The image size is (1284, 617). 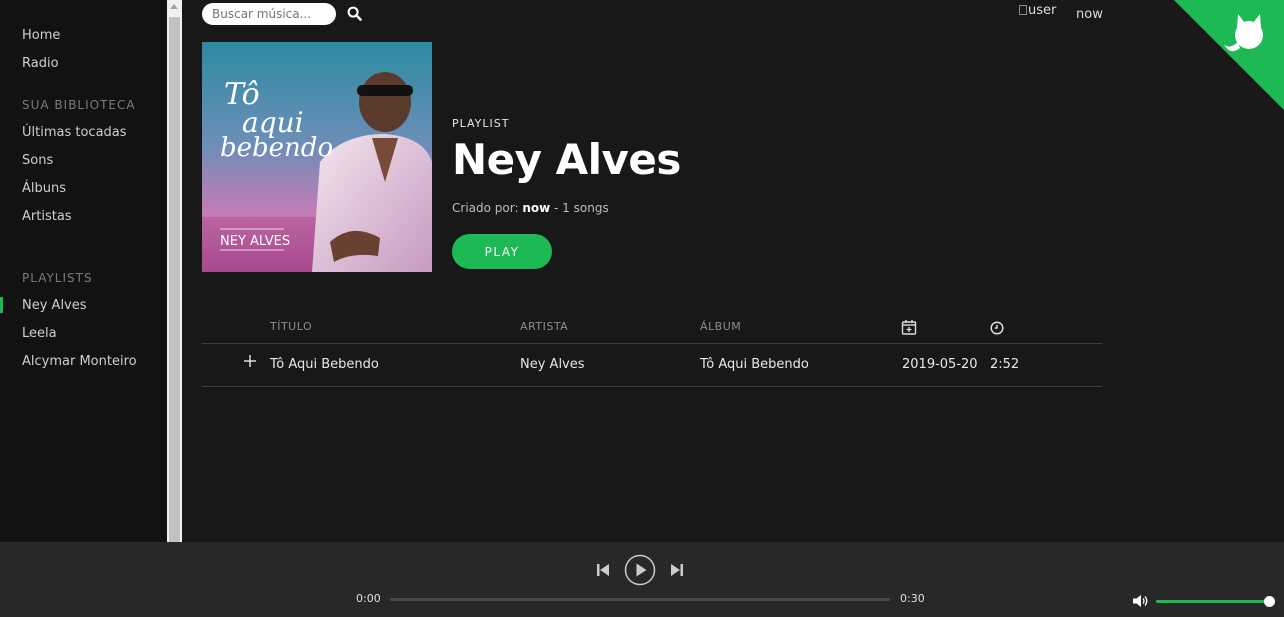 I want to click on active-indicator, so click(x=1, y=305).